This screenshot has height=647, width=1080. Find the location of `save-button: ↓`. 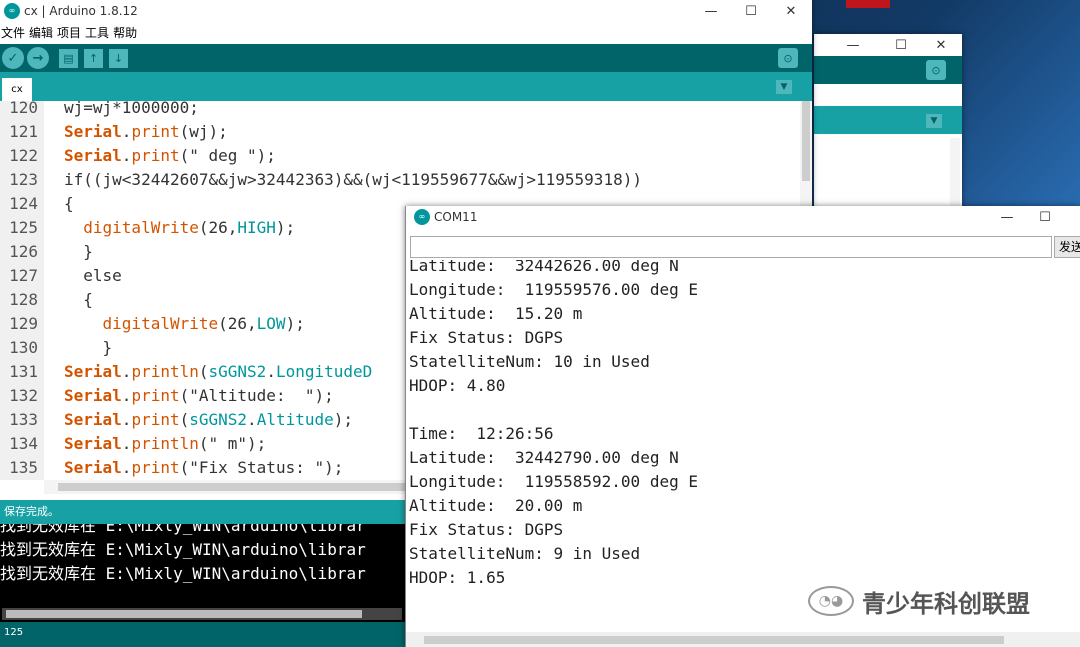

save-button: ↓ is located at coordinates (118, 58).